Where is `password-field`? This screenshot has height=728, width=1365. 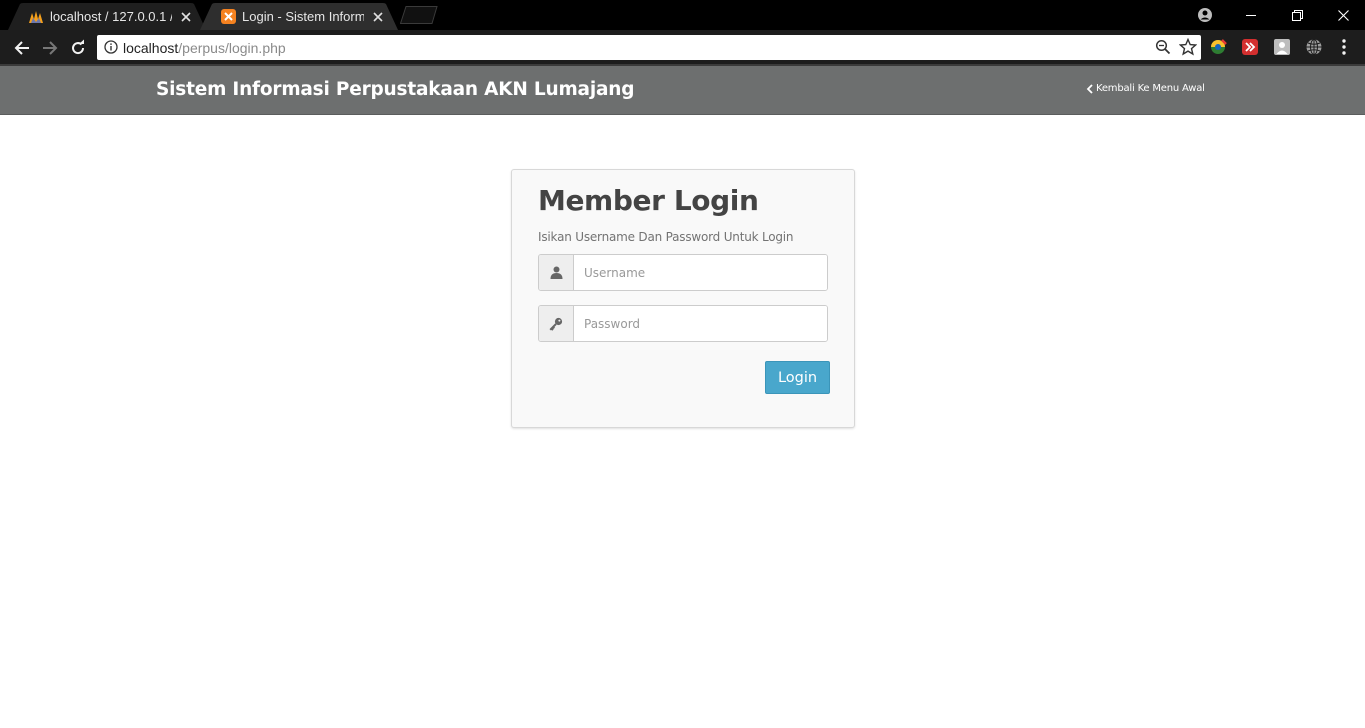 password-field is located at coordinates (683, 323).